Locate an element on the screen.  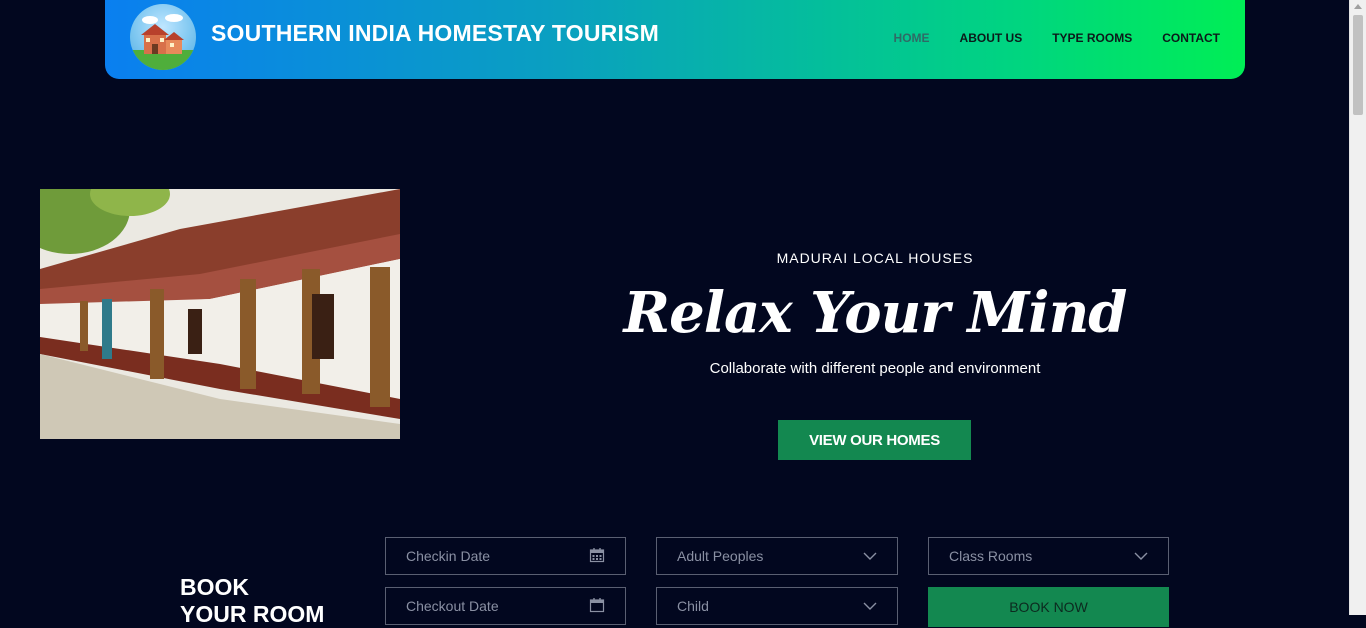
adults-placeholder: Adult Peoples is located at coordinates (720, 556).